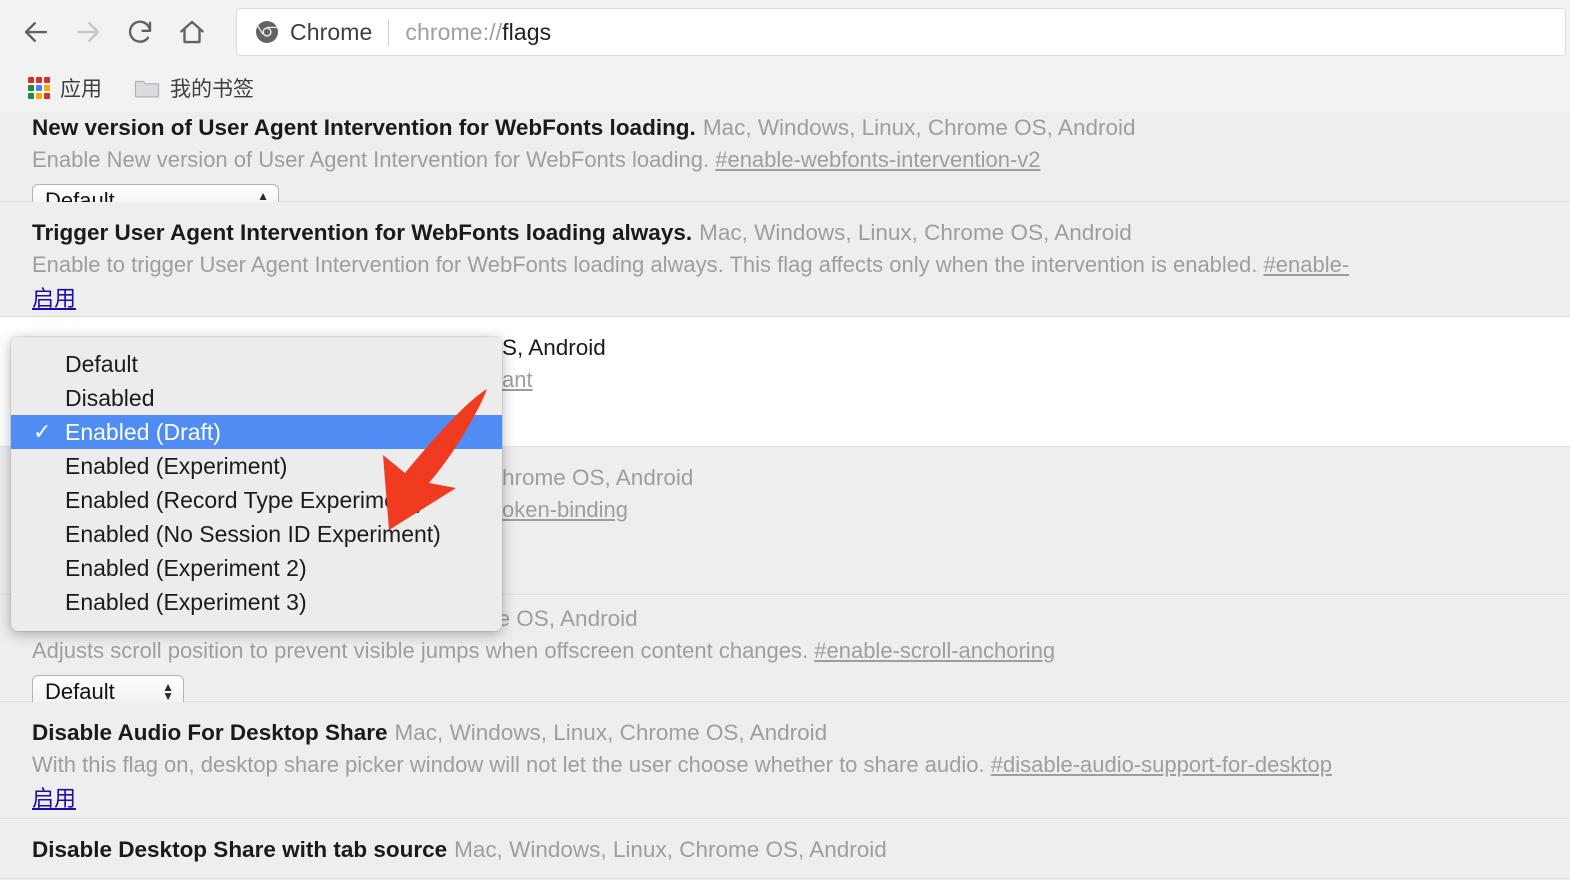 The width and height of the screenshot is (1570, 880). Describe the element at coordinates (240, 849) in the screenshot. I see `flag-name: Disable Desktop Share with tab source` at that location.